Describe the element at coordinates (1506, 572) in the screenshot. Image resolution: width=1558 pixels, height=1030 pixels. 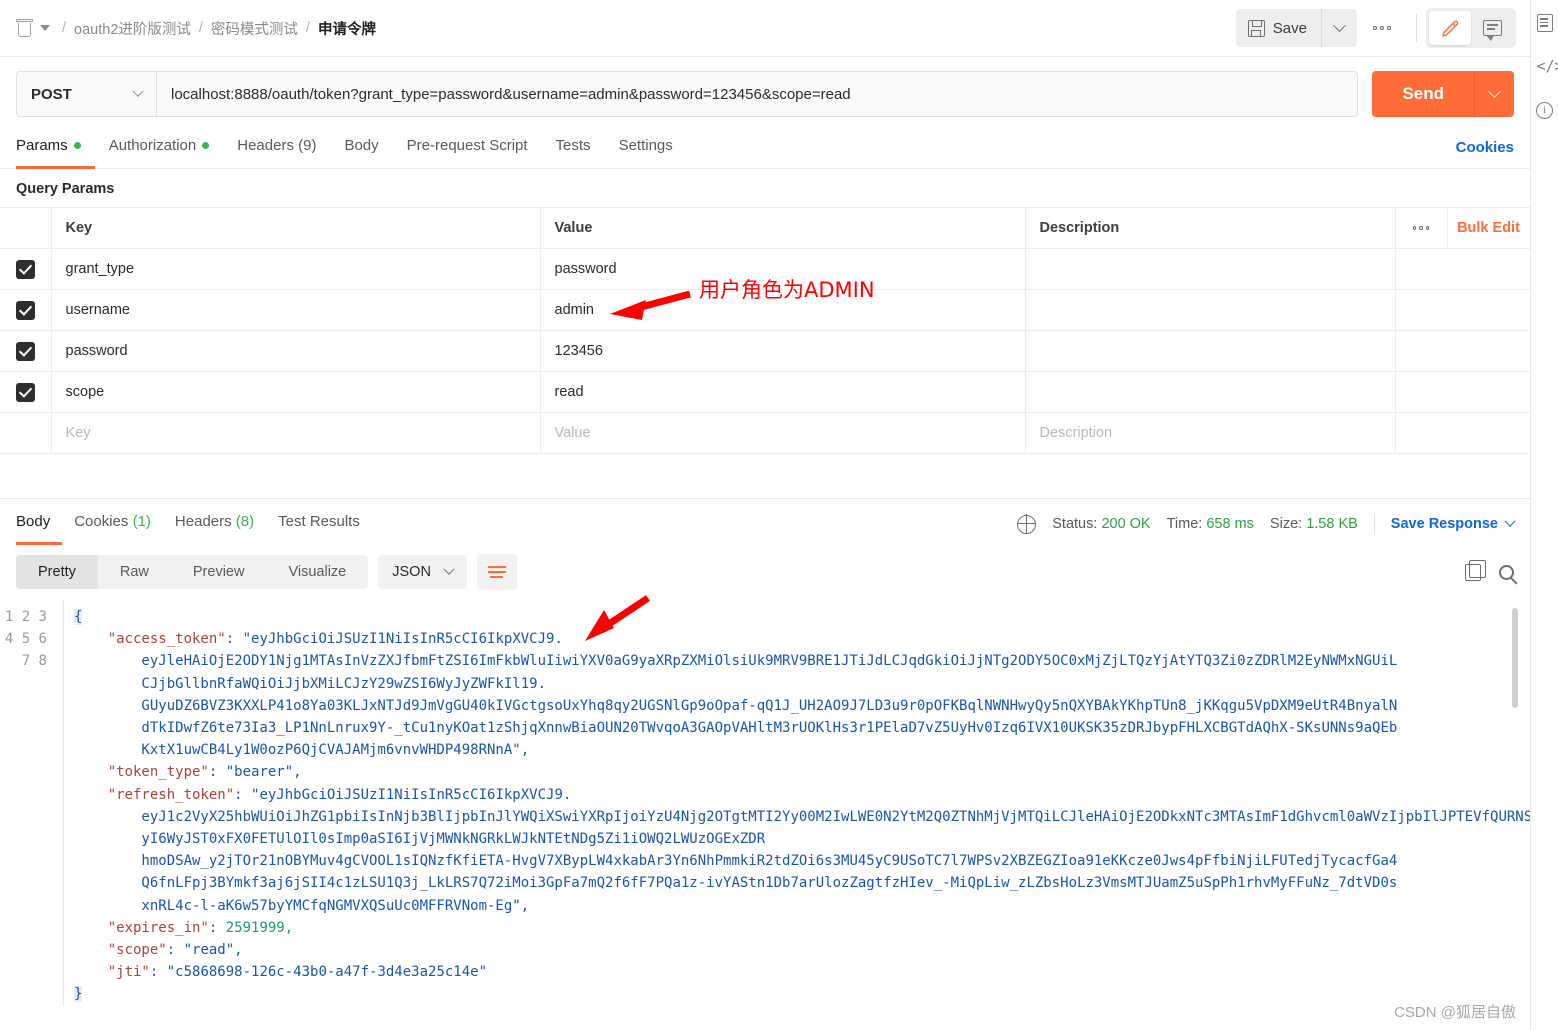
I see `search-icon` at that location.